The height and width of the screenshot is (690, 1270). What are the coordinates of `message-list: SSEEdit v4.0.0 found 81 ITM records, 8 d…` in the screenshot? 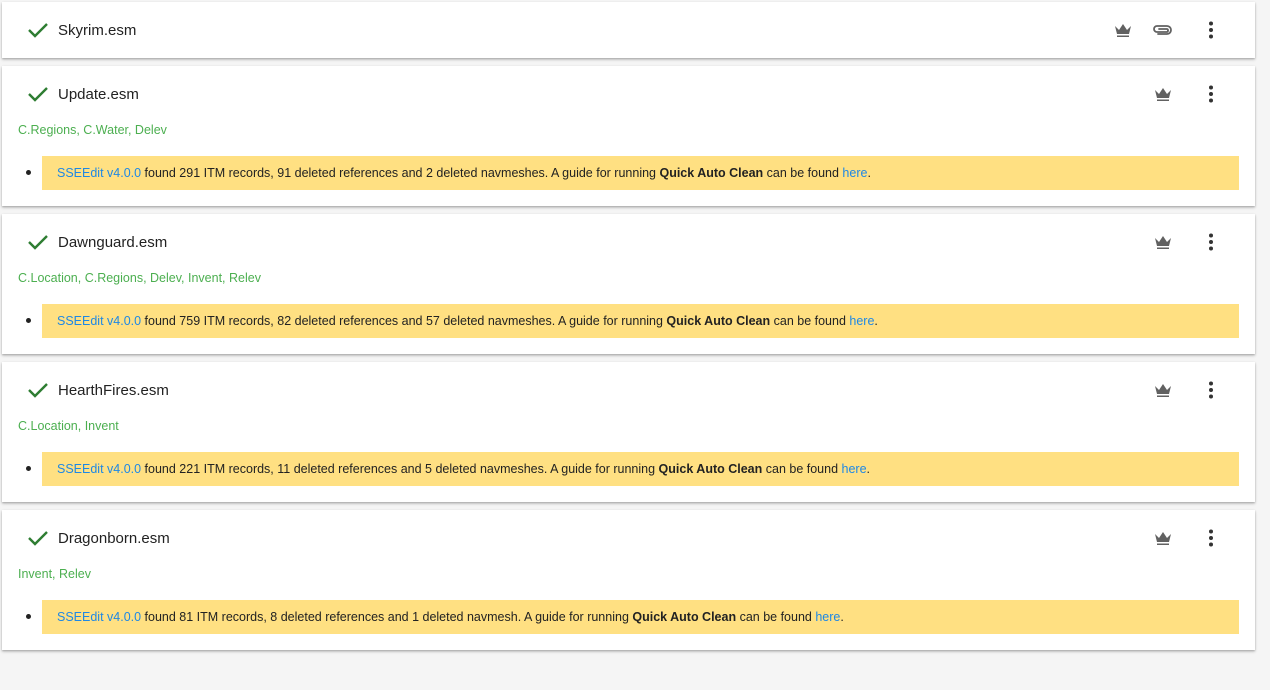 It's located at (632, 617).